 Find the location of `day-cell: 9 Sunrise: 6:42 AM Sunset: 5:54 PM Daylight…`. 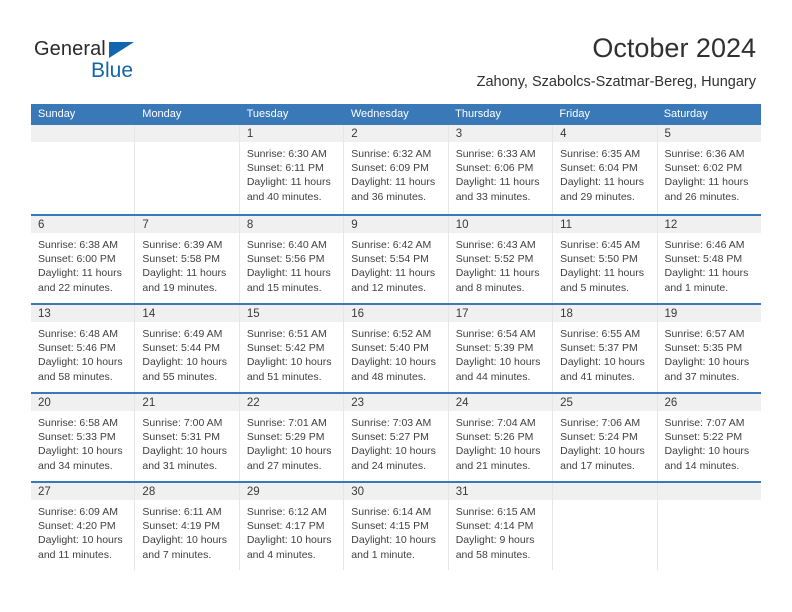

day-cell: 9 Sunrise: 6:42 AM Sunset: 5:54 PM Daylight… is located at coordinates (396, 259).